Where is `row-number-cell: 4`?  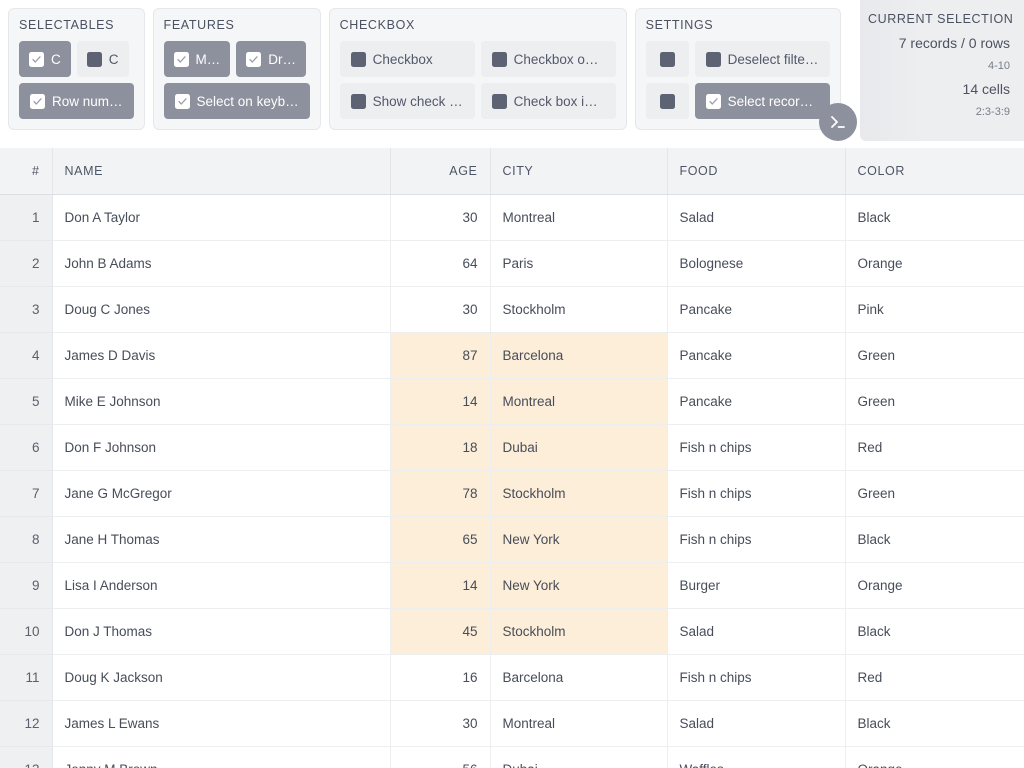
row-number-cell: 4 is located at coordinates (26, 355).